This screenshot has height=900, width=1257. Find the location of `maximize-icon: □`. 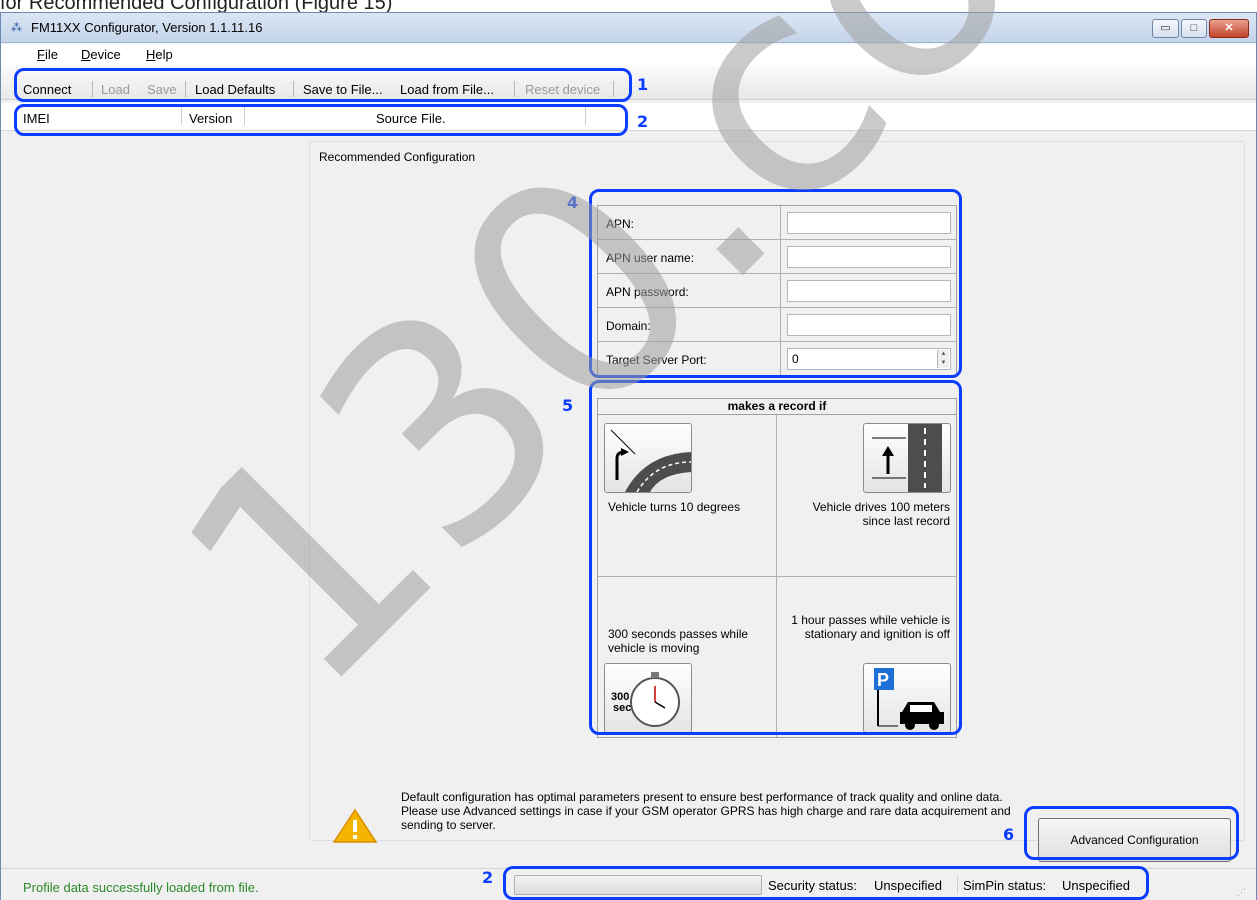

maximize-icon: □ is located at coordinates (1194, 28).